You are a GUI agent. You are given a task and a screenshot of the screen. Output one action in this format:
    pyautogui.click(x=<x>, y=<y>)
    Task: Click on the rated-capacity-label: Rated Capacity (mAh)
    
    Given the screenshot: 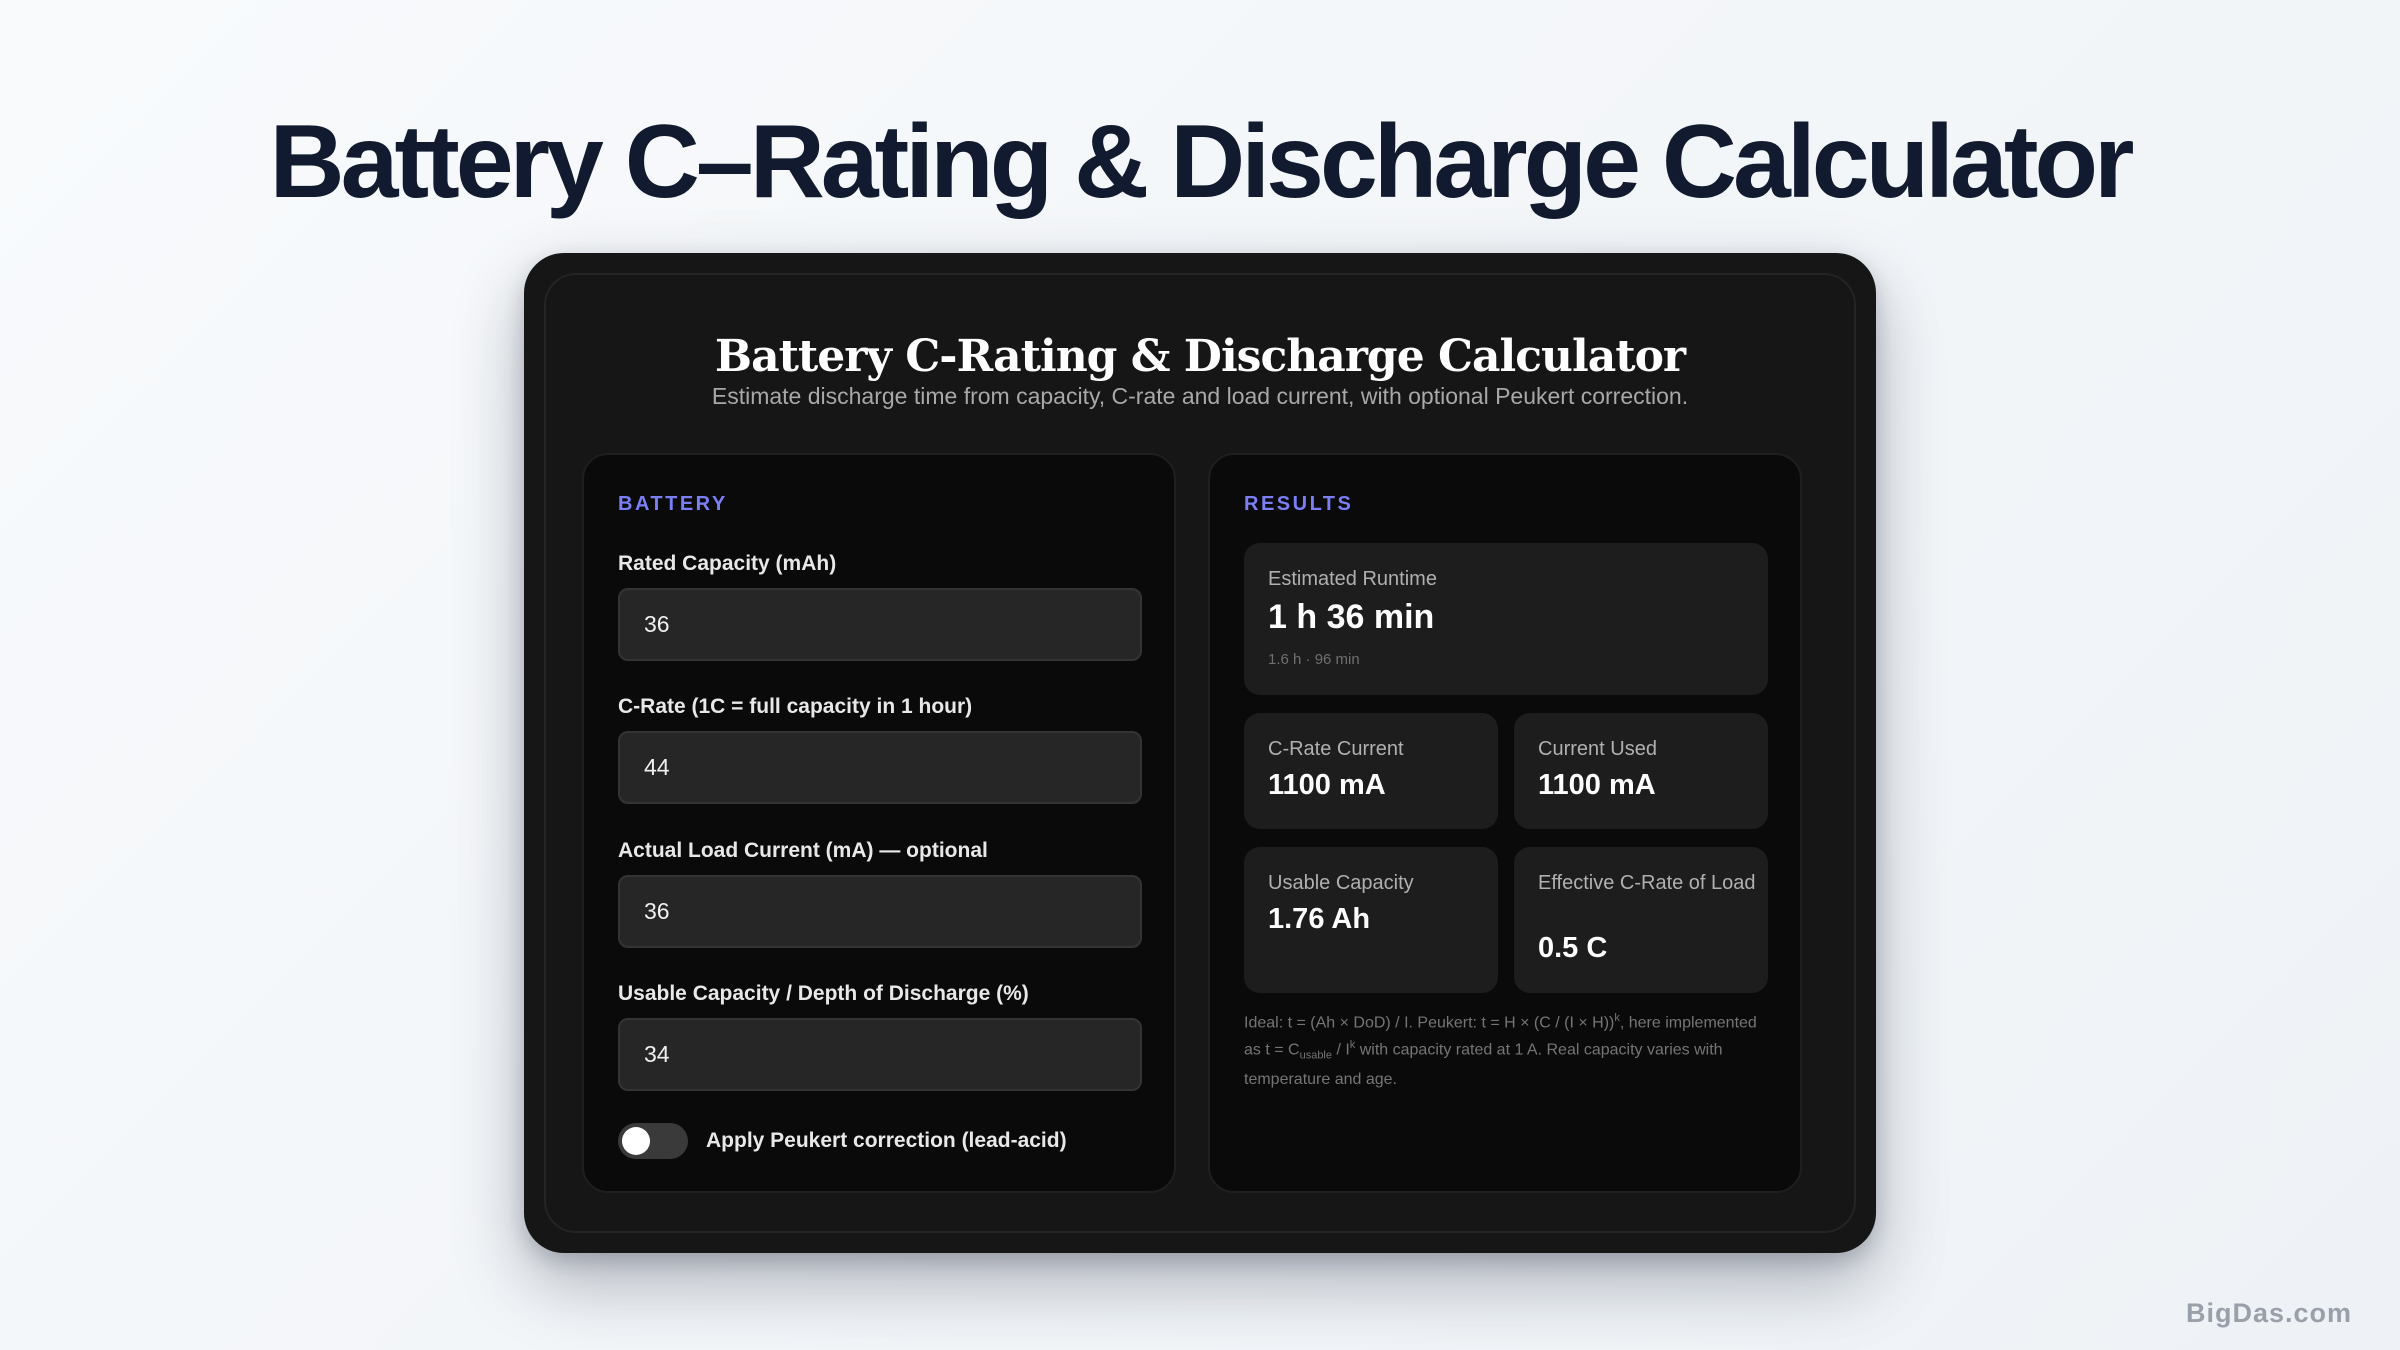 What is the action you would take?
    pyautogui.click(x=727, y=563)
    